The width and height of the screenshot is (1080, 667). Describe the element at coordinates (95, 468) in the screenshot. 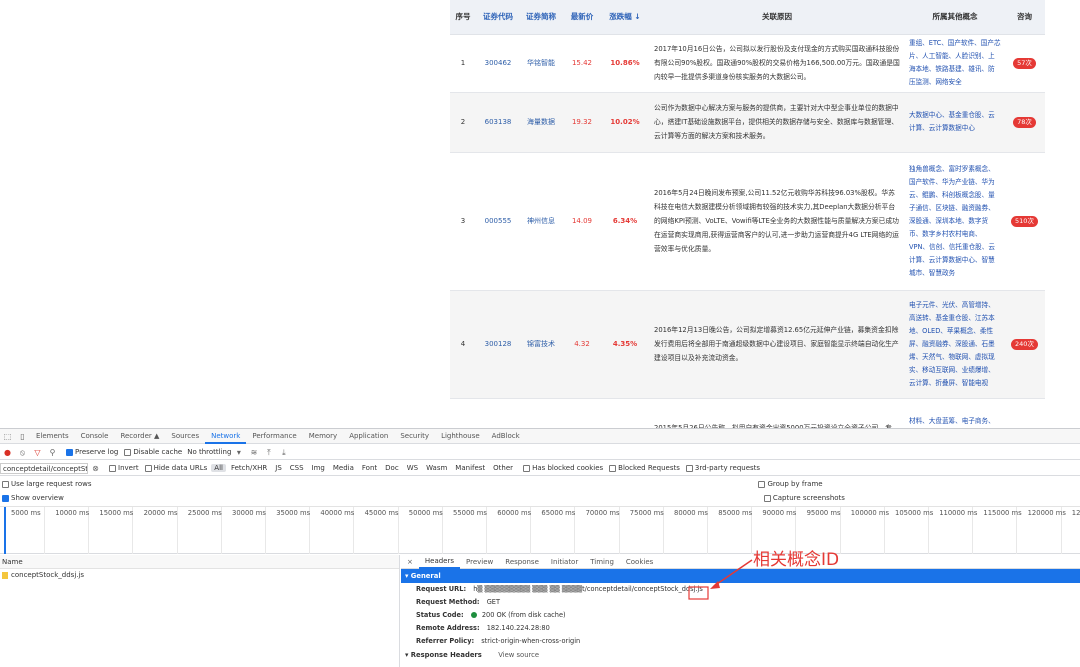

I see `clear-filter-icon: ⊗` at that location.